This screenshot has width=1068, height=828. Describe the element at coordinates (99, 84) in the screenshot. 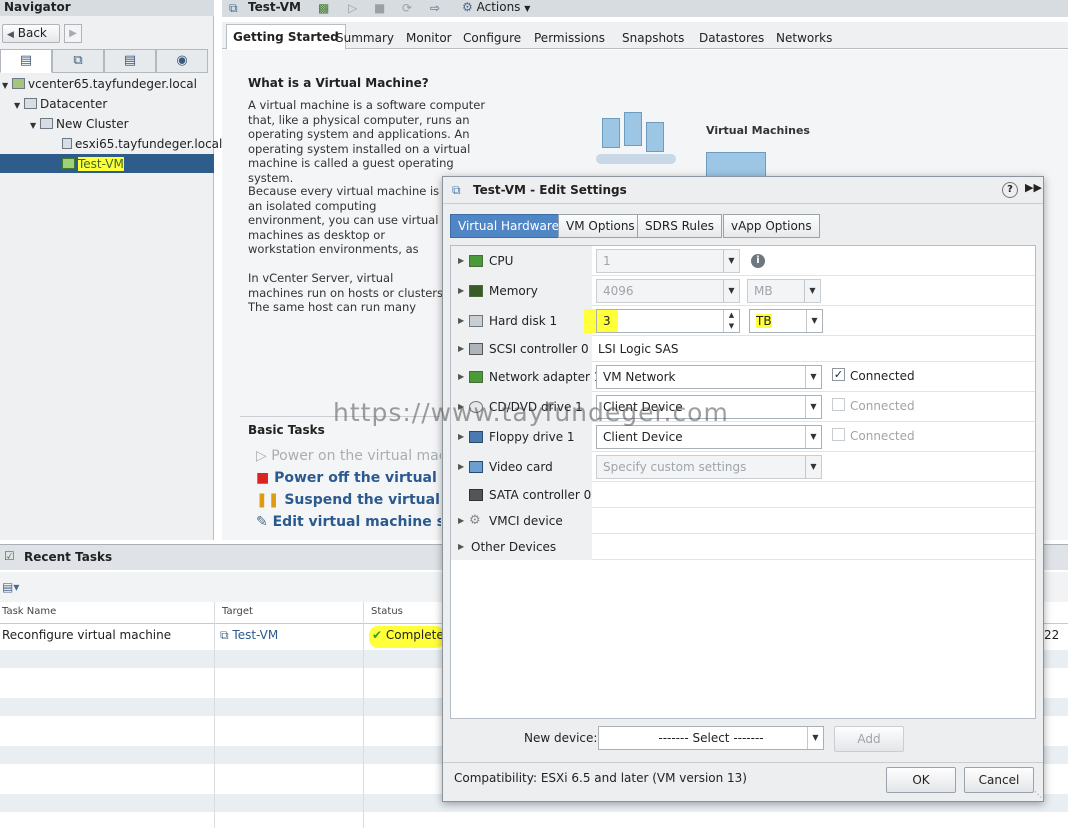

I see `tree-item-vcenter: ▼ vcenter65.tayfundeger.local` at that location.